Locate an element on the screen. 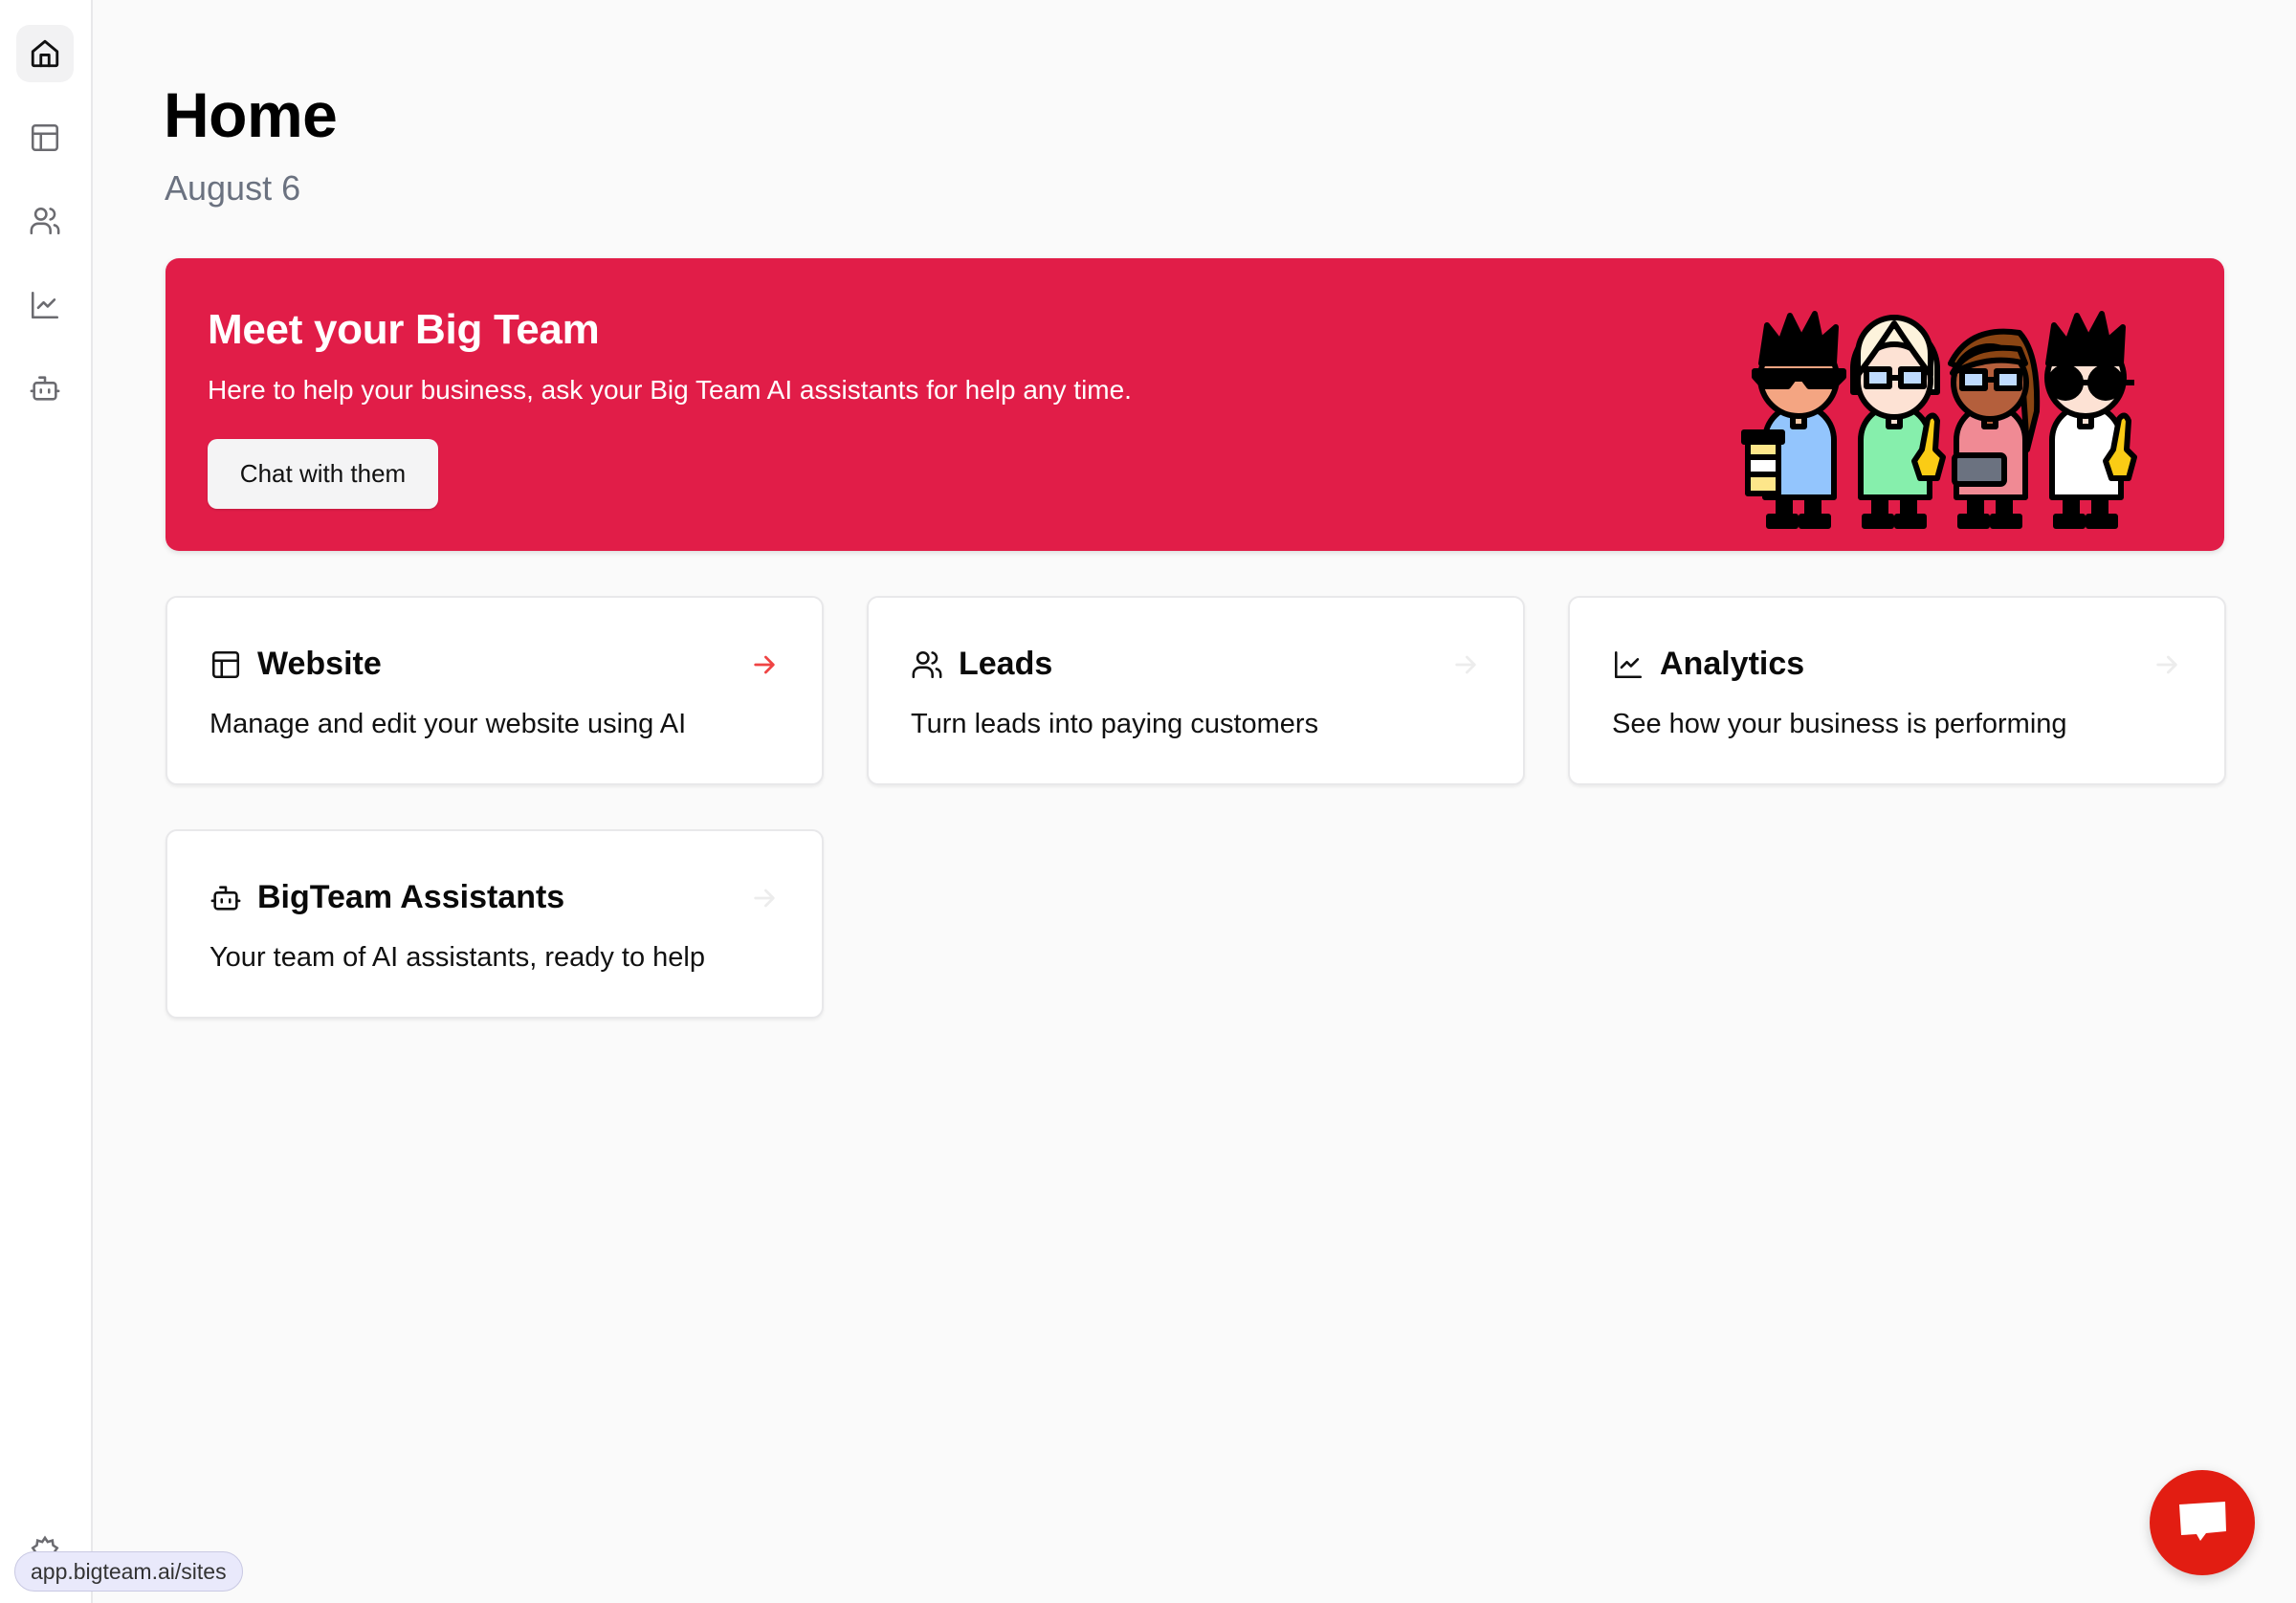  chat-widget-button is located at coordinates (2202, 1522).